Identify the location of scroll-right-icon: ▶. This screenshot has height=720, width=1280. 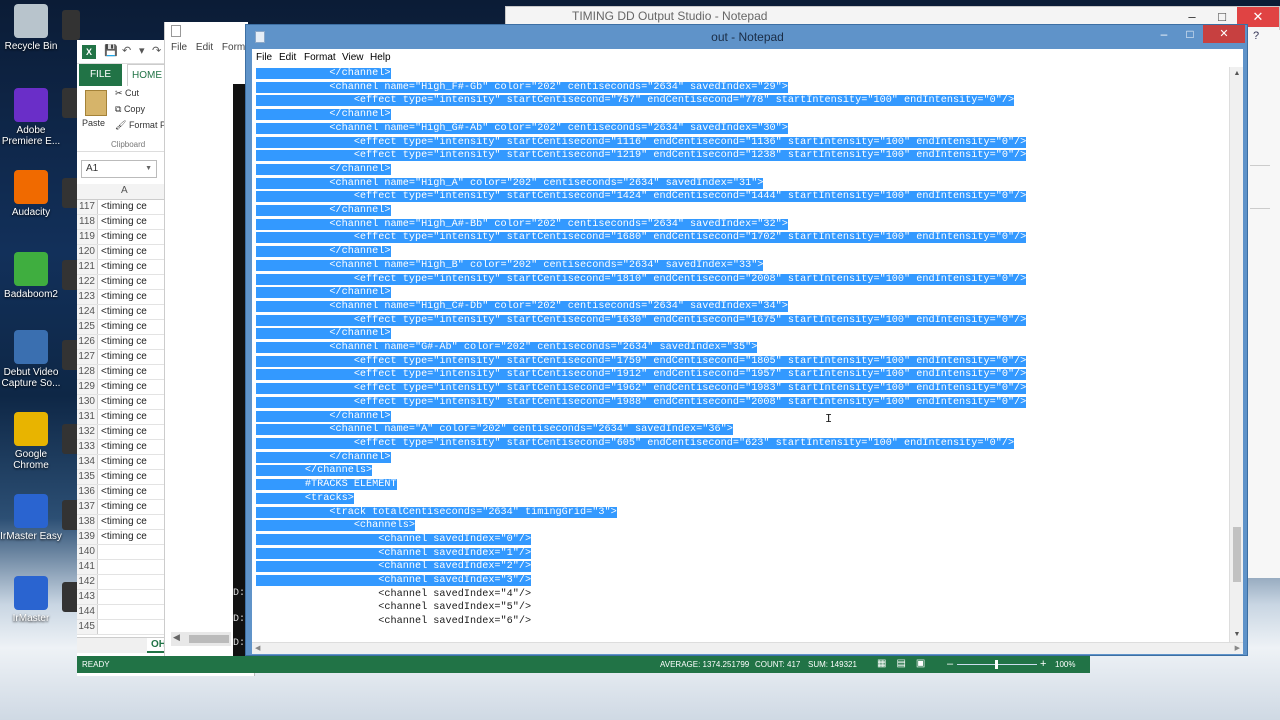
(1237, 649).